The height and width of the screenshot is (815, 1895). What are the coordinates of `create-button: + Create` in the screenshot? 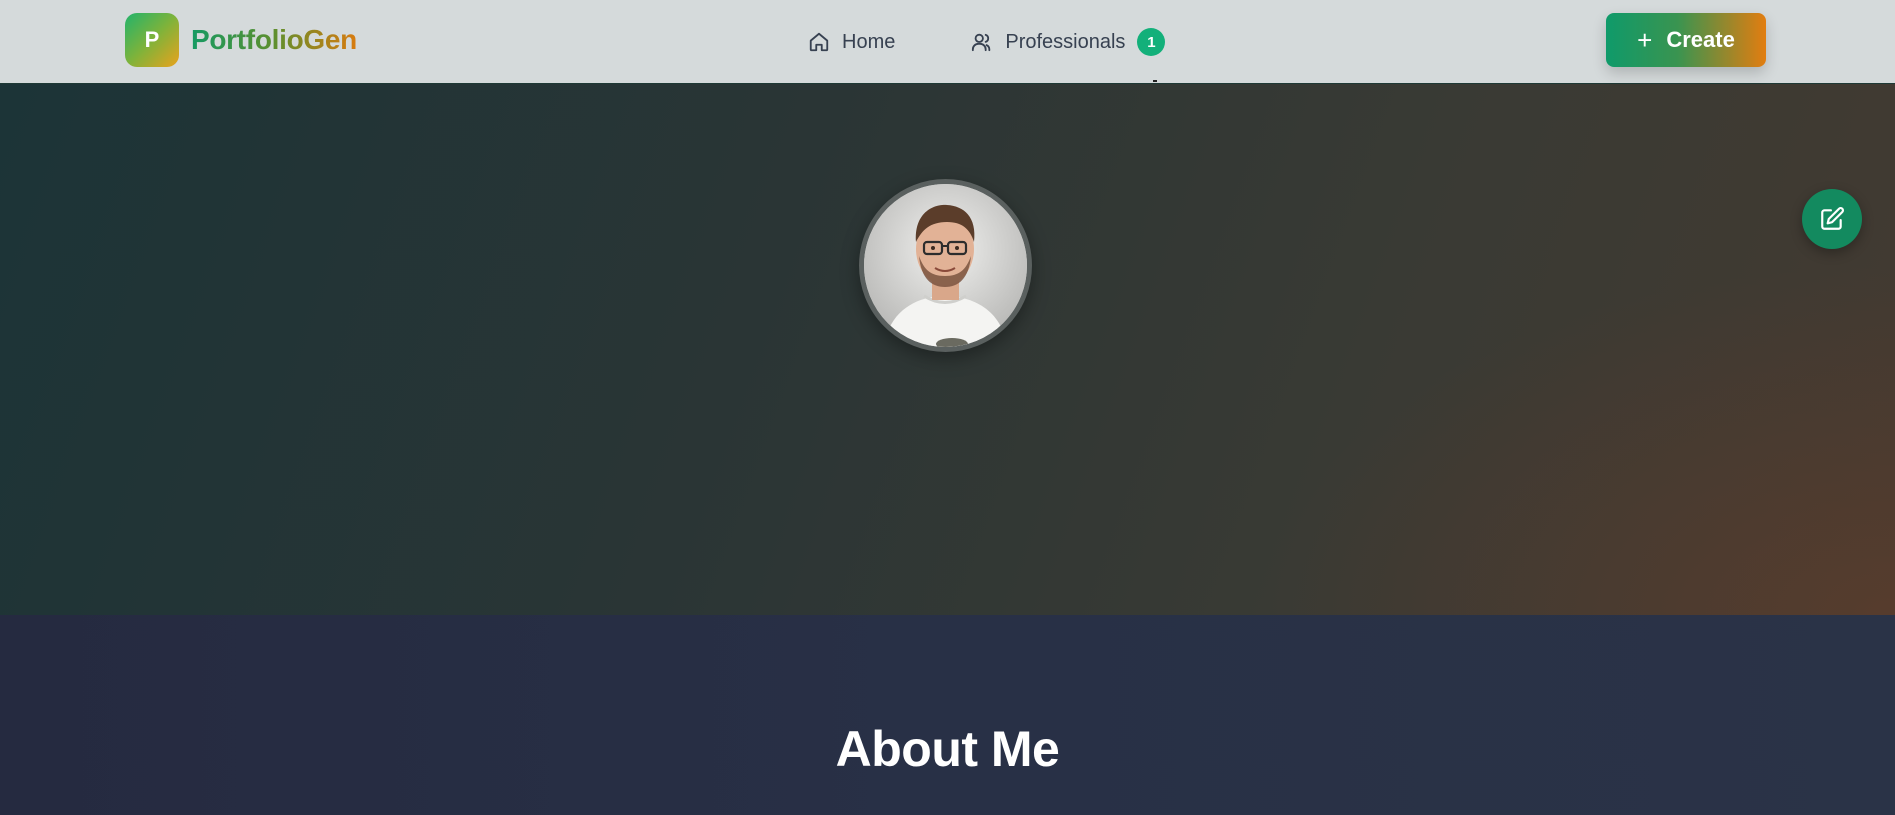 It's located at (1686, 40).